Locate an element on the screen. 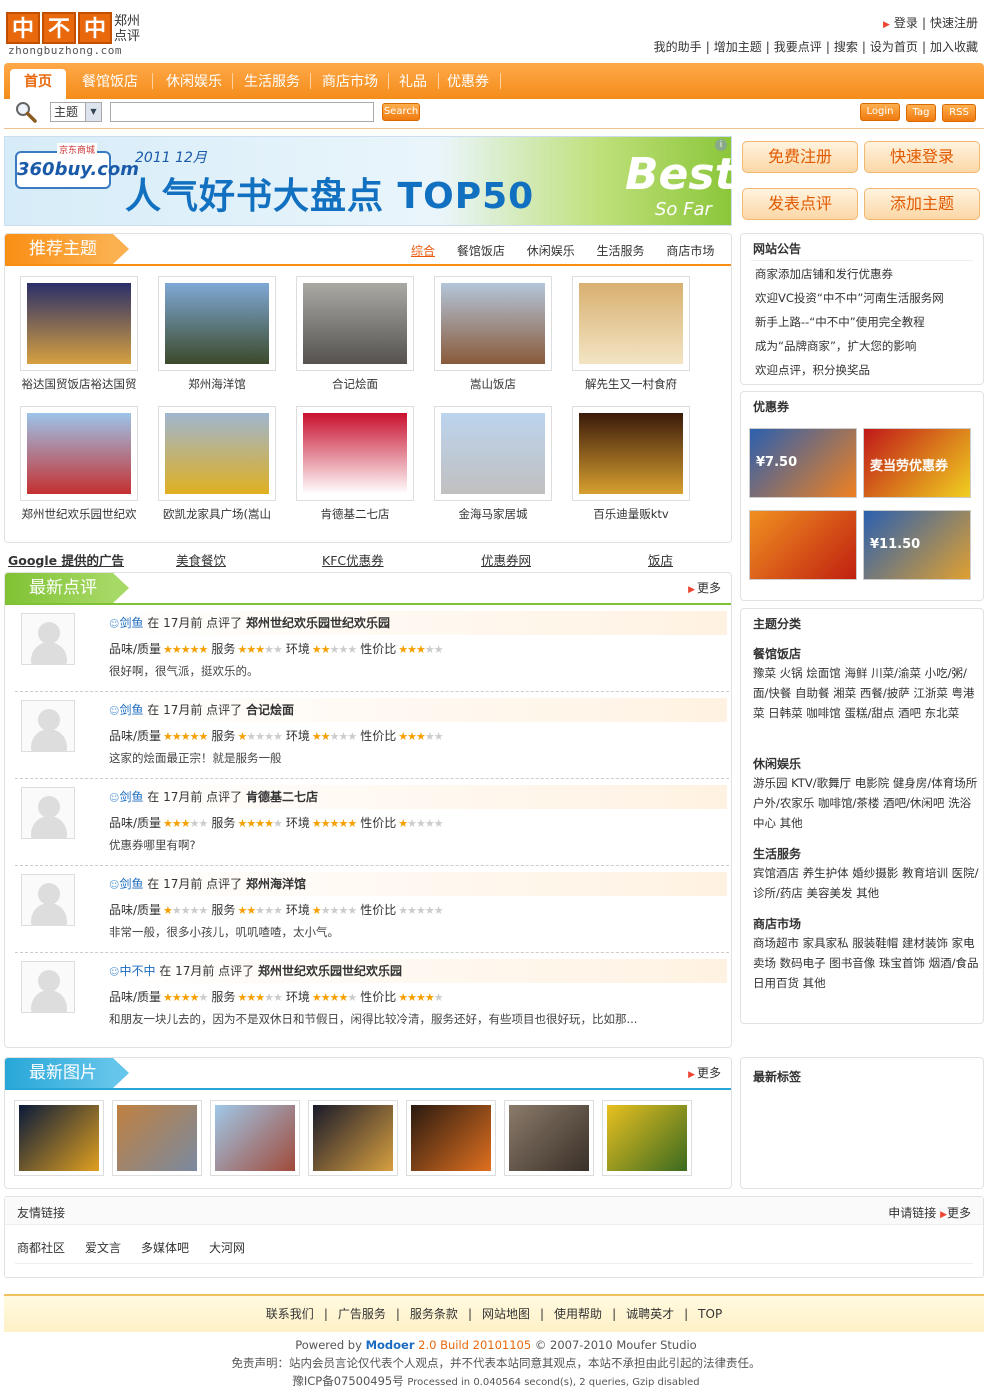  notice-item: 欢迎点评，积分换奖品 is located at coordinates (812, 370).